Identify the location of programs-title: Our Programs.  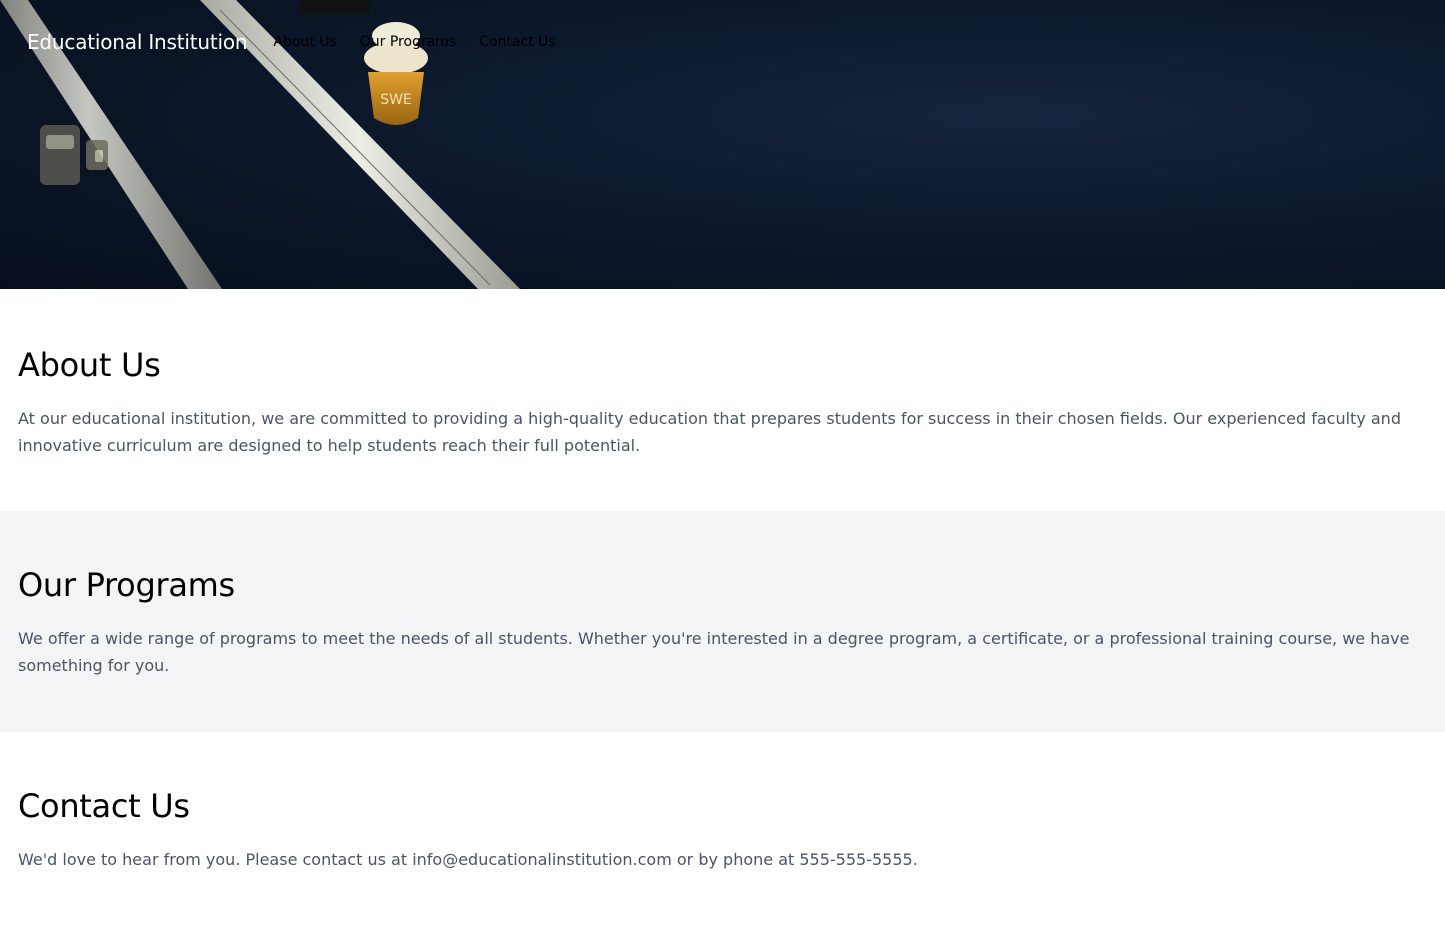
(126, 585).